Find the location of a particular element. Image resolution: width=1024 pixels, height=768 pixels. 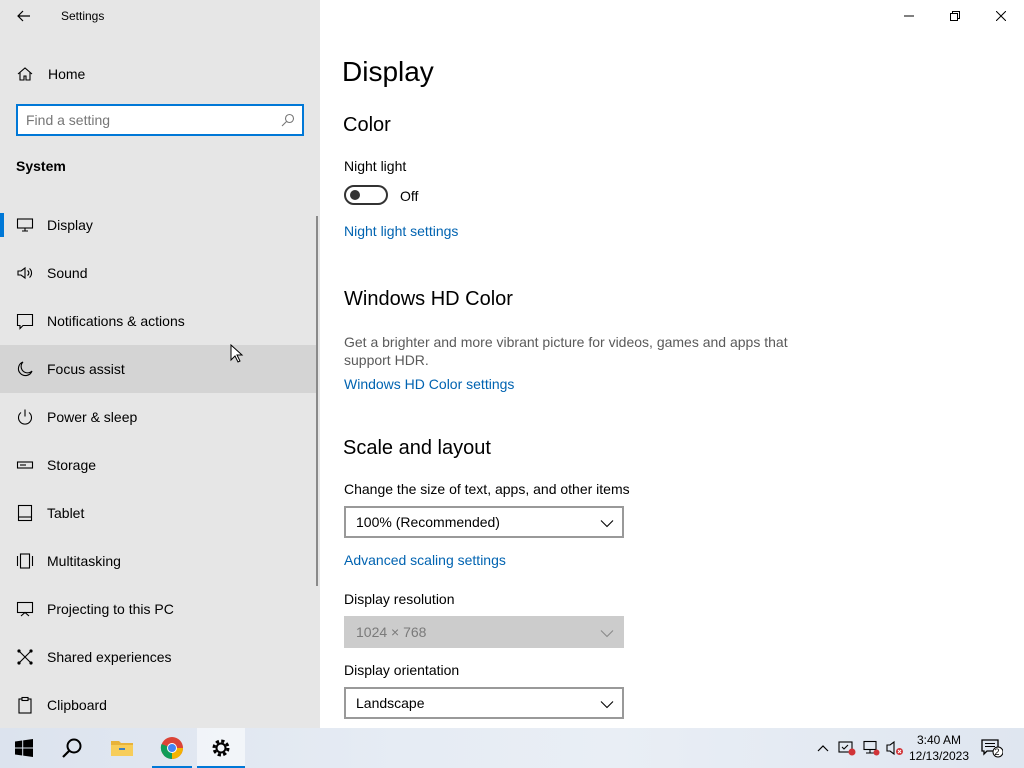

network-tray-button is located at coordinates (871, 748).